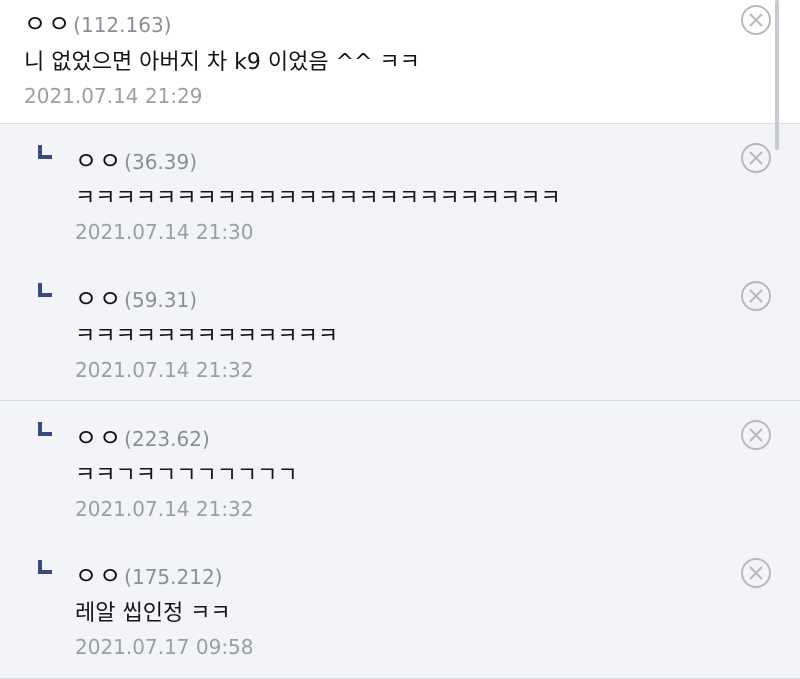 The width and height of the screenshot is (800, 679). I want to click on comment-author: ㅇㅇ (36.39), so click(136, 158).